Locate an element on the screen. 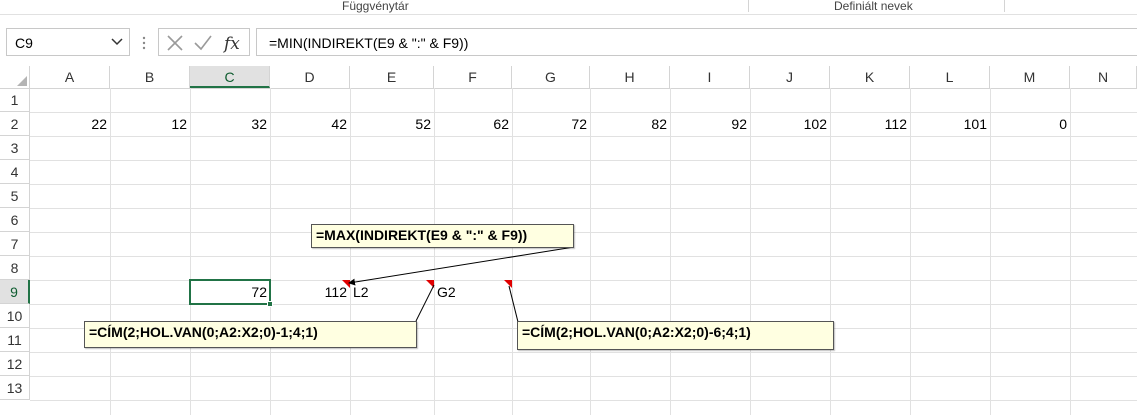 The image size is (1137, 415). svg-text: fx is located at coordinates (231, 43).